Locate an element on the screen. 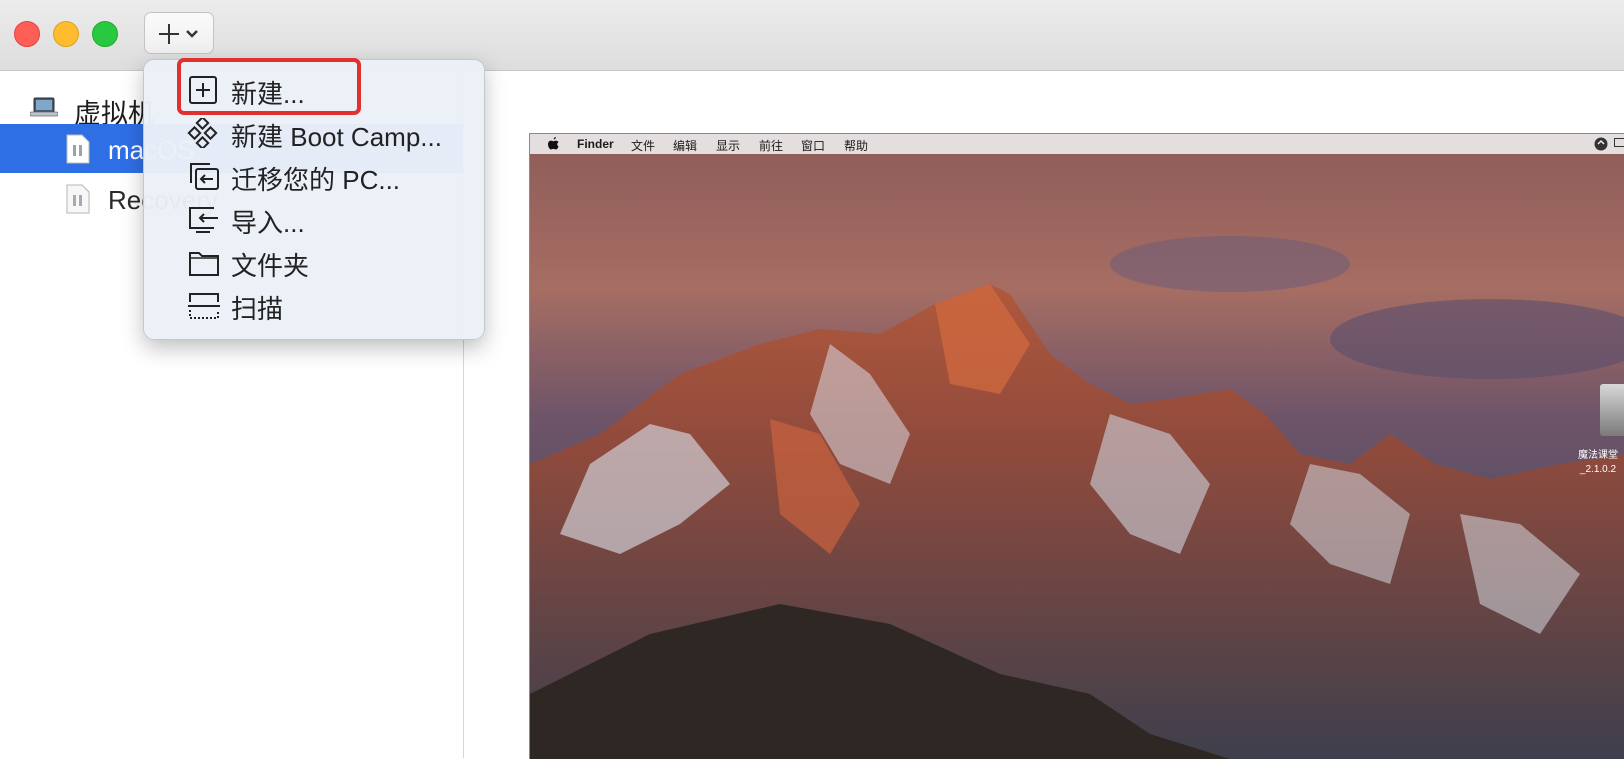 The image size is (1624, 759). guest-menu-edit: 编辑 is located at coordinates (685, 145).